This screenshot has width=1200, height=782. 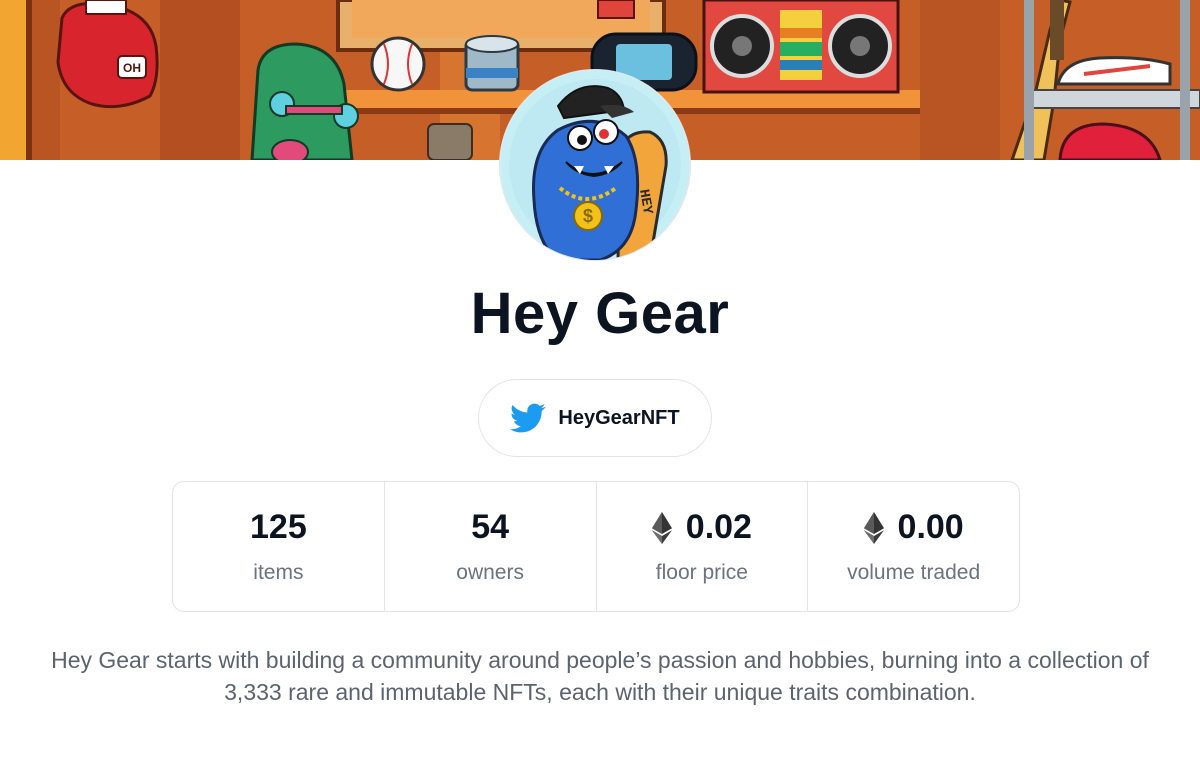 What do you see at coordinates (528, 418) in the screenshot?
I see `twitter-icon` at bounding box center [528, 418].